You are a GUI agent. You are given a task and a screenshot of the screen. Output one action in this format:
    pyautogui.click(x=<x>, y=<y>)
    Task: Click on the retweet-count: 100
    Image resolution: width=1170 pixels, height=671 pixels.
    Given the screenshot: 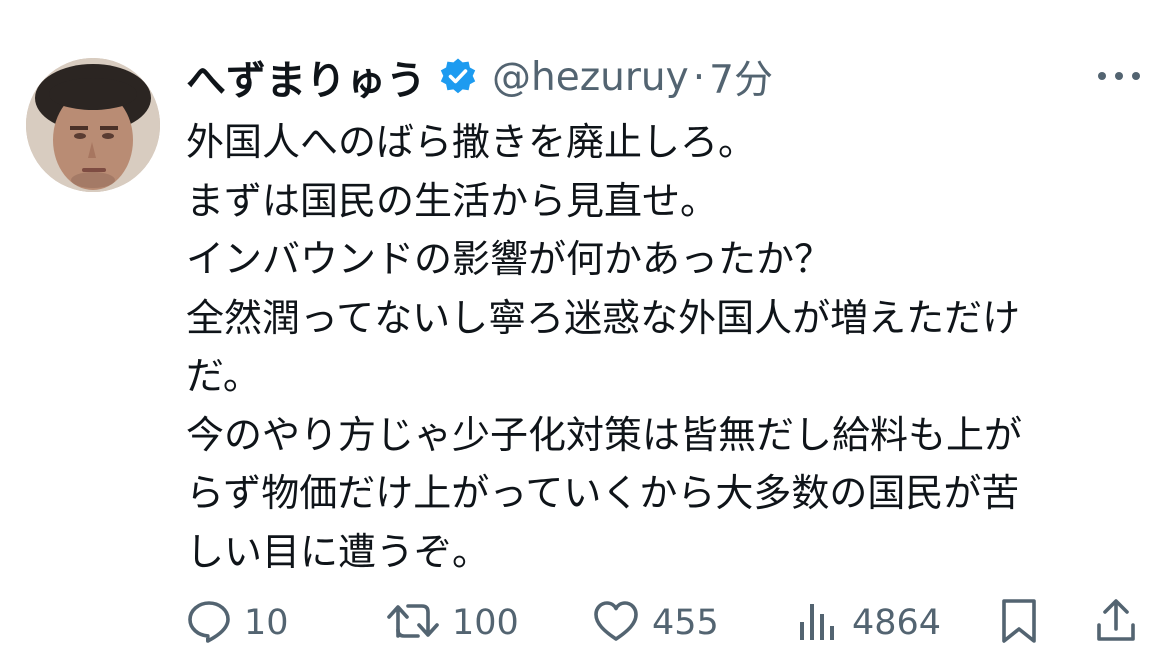 What is the action you would take?
    pyautogui.click(x=485, y=623)
    